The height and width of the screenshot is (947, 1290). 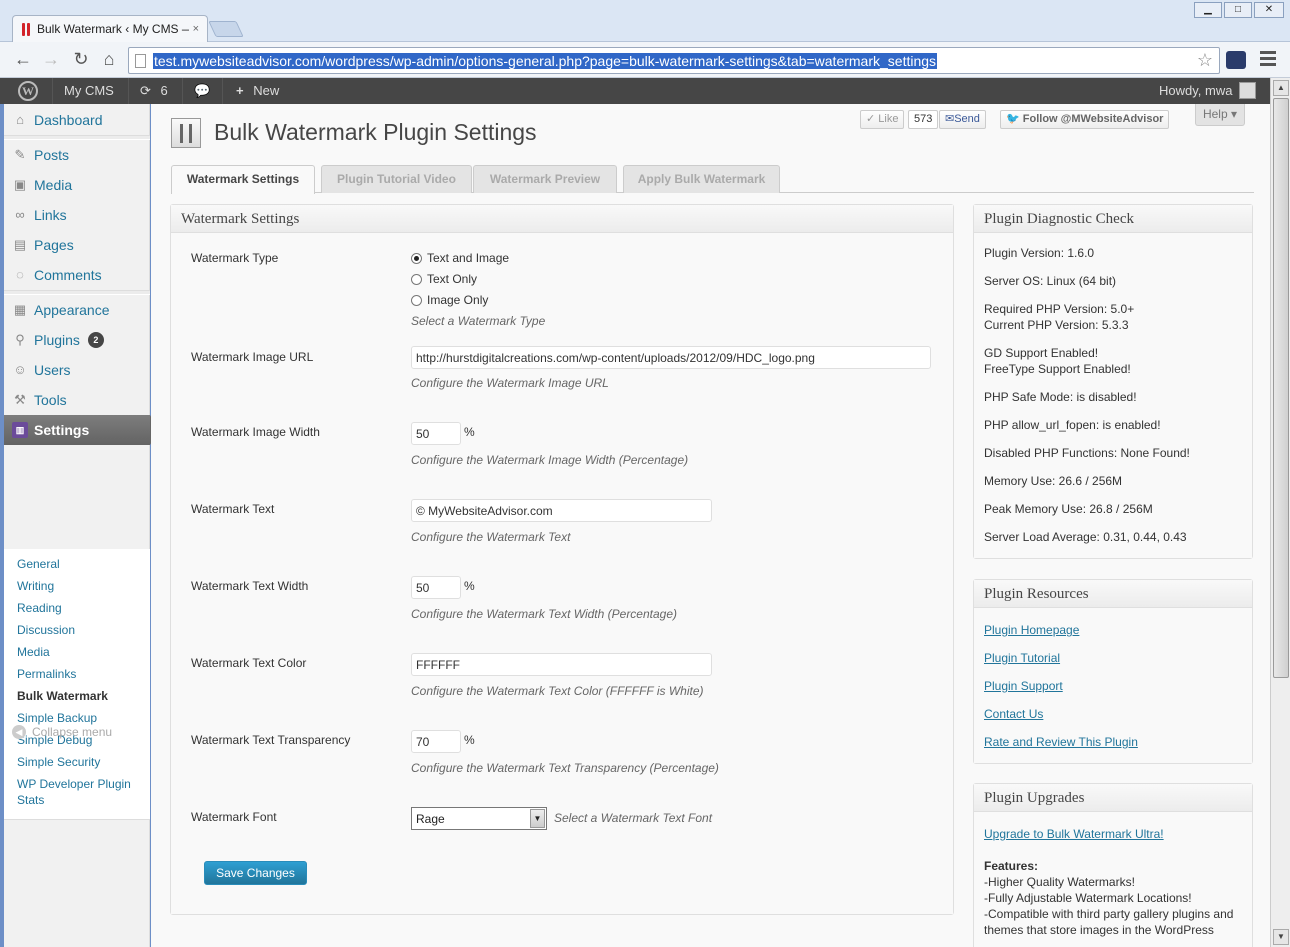 I want to click on image-width-input: 50, so click(x=436, y=433).